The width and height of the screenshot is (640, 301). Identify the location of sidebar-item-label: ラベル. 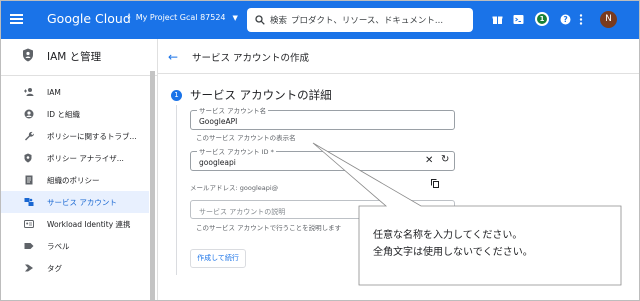
(58, 246).